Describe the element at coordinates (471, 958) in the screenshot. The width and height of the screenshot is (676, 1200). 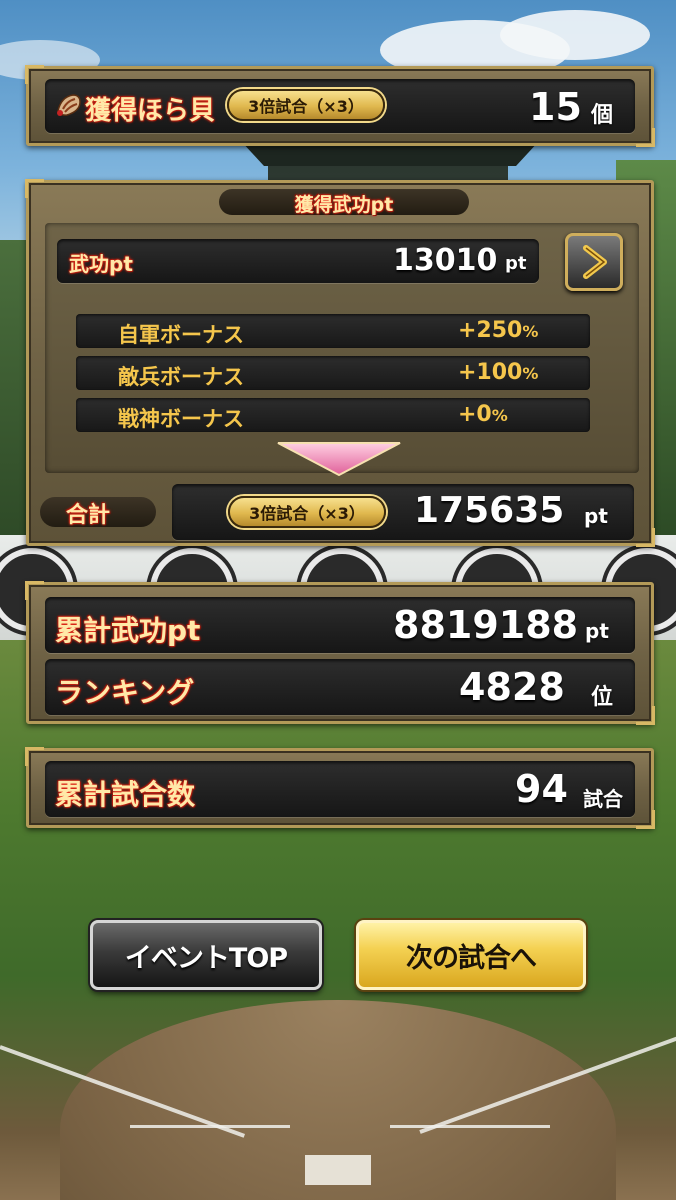
I see `next-match-label: 次の試合へ` at that location.